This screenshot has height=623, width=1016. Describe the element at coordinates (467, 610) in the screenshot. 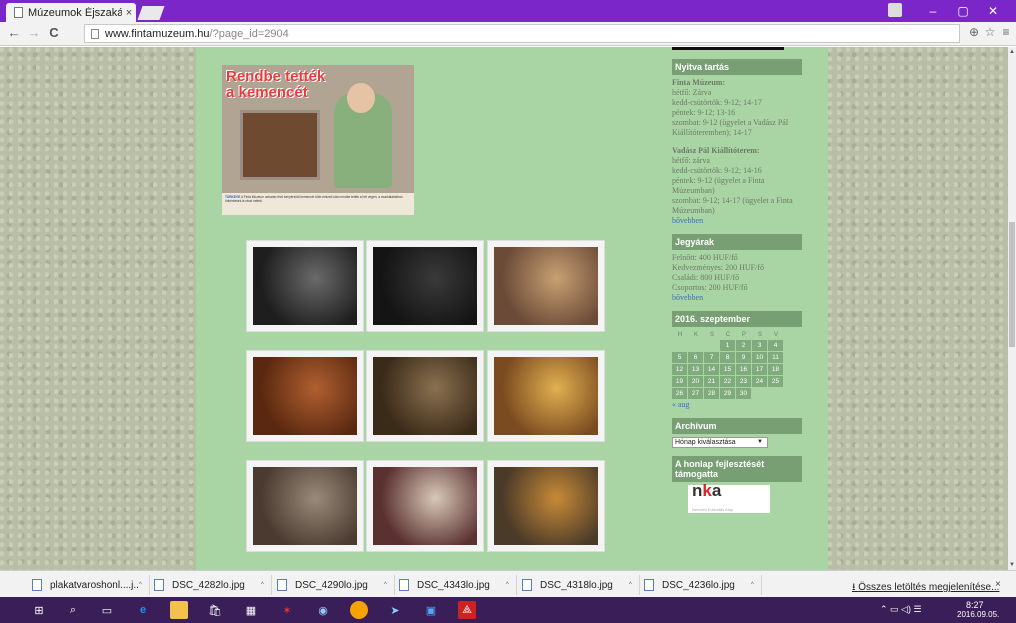

I see `pdf-reader-icon: ⟁` at that location.